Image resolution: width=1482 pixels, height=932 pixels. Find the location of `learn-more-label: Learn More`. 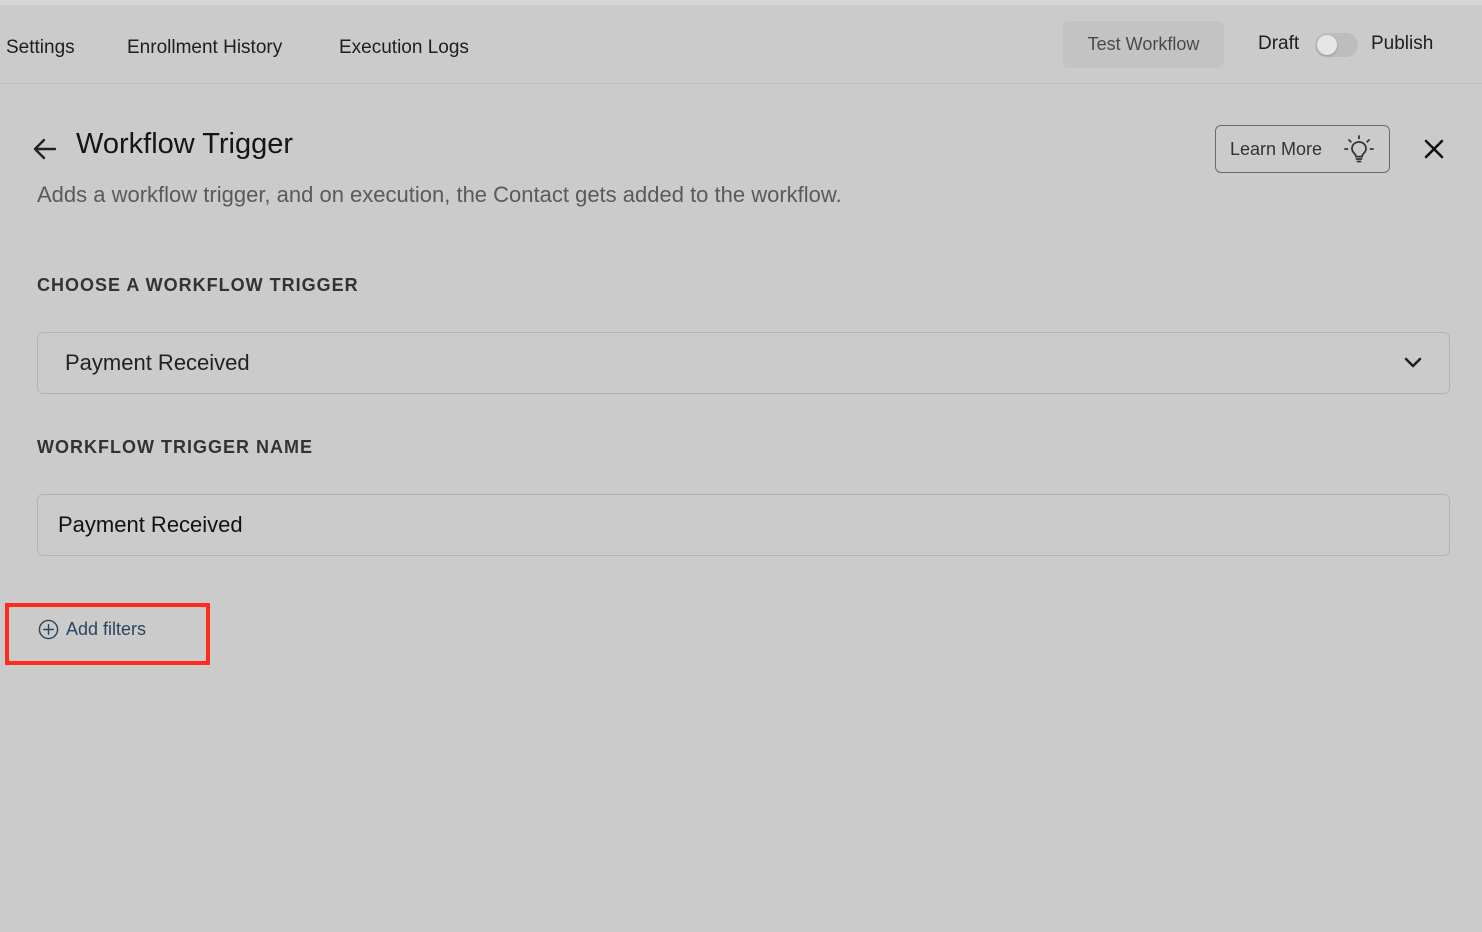

learn-more-label: Learn More is located at coordinates (1276, 148).